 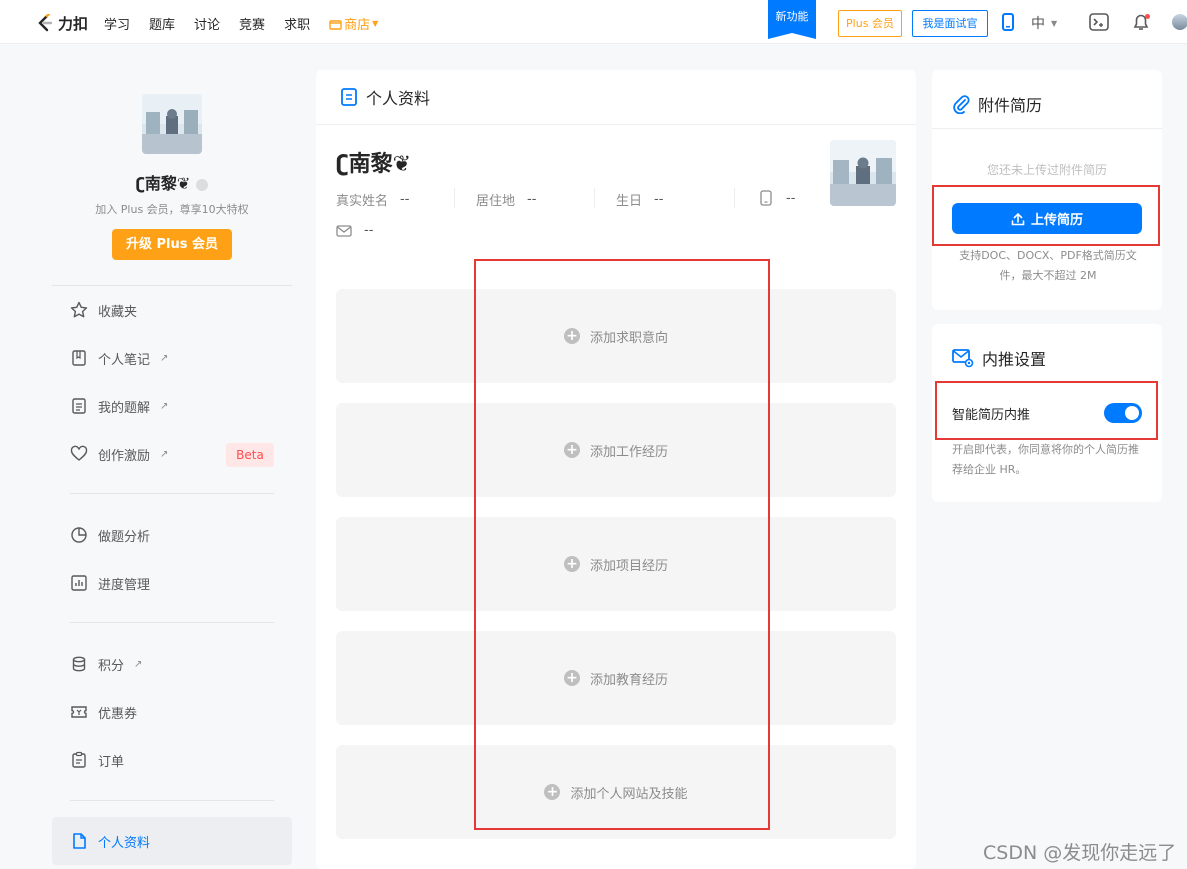 What do you see at coordinates (629, 794) in the screenshot?
I see `add-section-label: 添加个人网站及技能` at bounding box center [629, 794].